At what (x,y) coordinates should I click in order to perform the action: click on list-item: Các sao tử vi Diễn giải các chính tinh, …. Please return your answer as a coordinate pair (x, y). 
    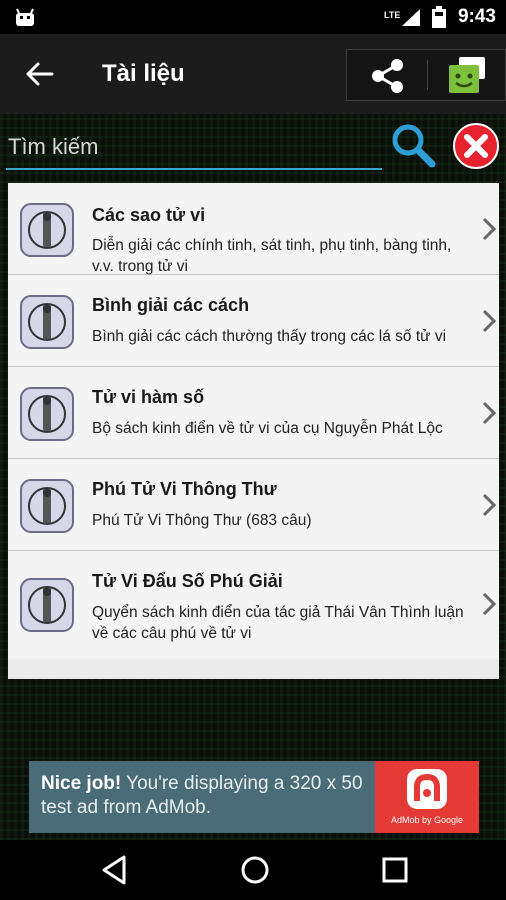
    Looking at the image, I should click on (253, 229).